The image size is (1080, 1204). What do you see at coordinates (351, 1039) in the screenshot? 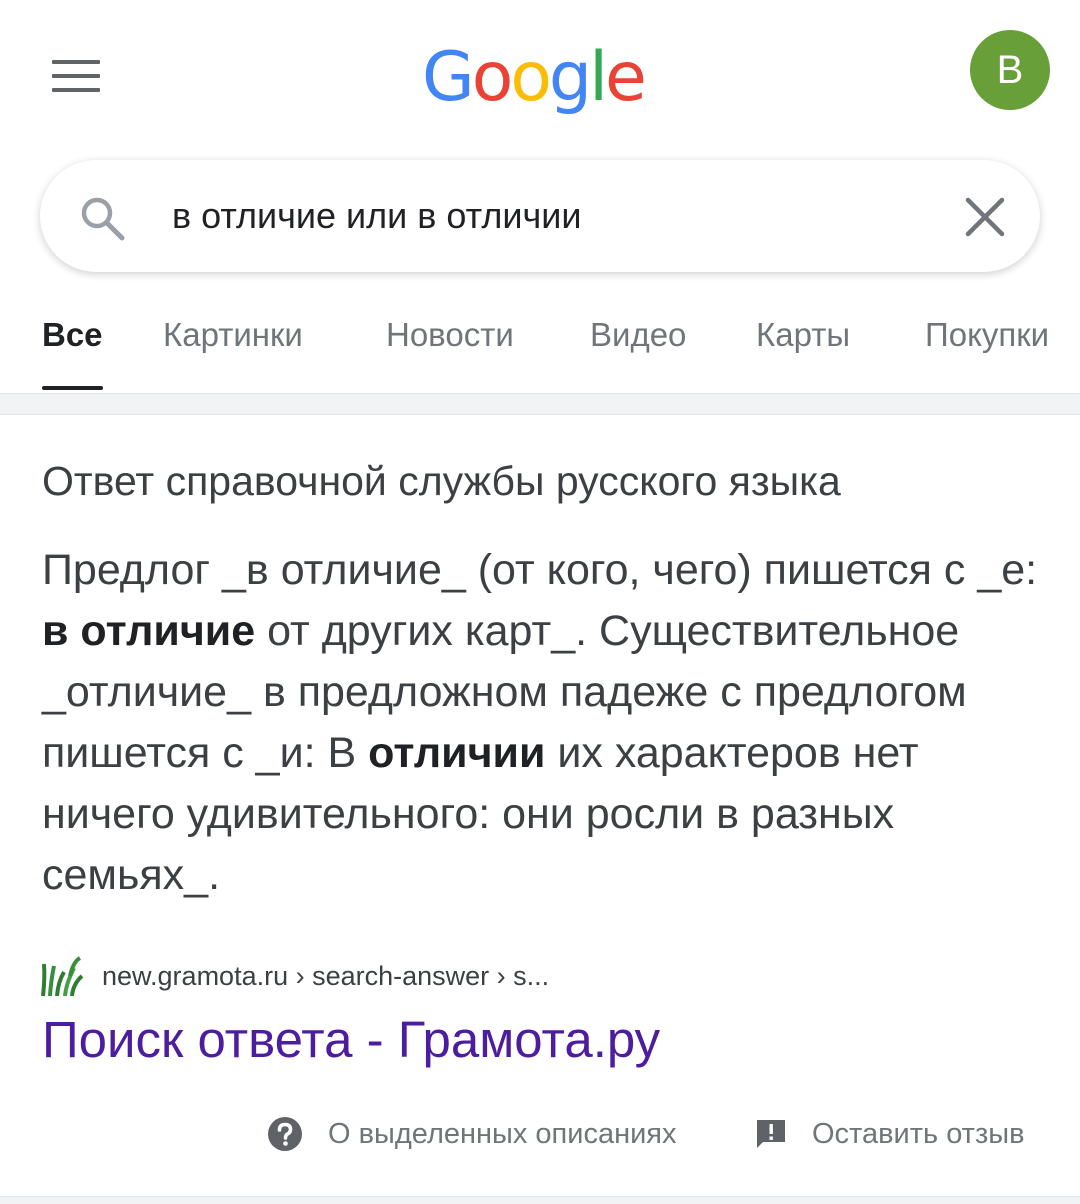
I see `result-title-link: Поиск ответа - Грамота.ру` at bounding box center [351, 1039].